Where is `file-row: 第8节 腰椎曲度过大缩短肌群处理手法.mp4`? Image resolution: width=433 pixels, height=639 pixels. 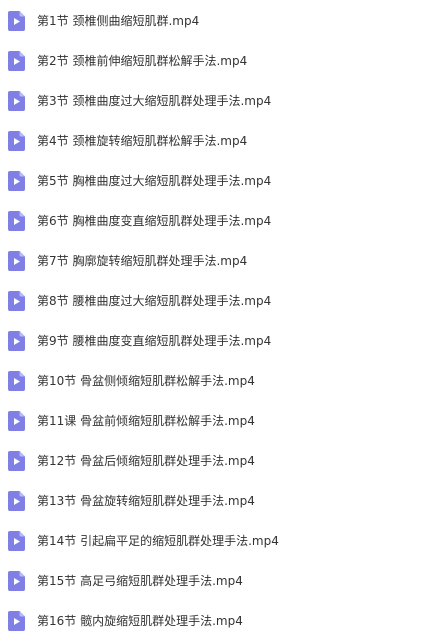
file-row: 第8节 腰椎曲度过大缩短肌群处理手法.mp4 is located at coordinates (216, 301).